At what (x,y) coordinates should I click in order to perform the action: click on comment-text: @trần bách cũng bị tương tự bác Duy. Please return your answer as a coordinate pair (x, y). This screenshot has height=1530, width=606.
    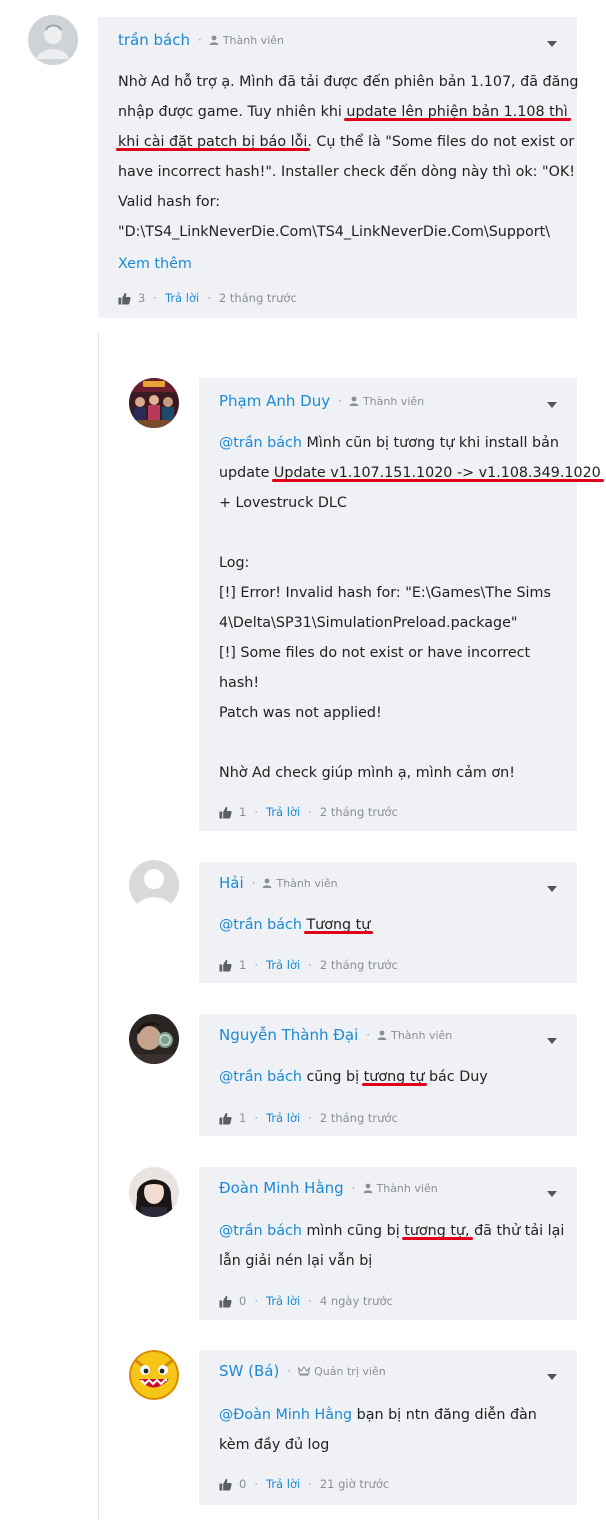
    Looking at the image, I should click on (390, 1077).